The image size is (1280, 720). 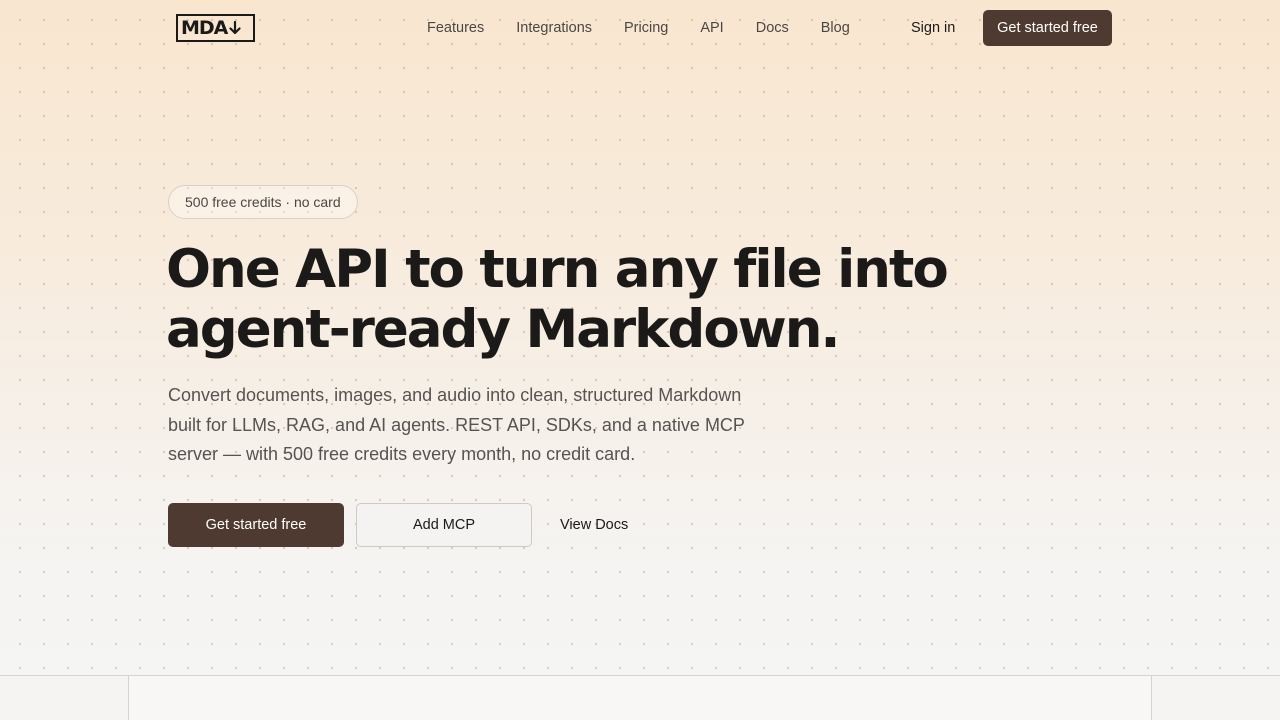 What do you see at coordinates (204, 28) in the screenshot?
I see `logo-text: MDA` at bounding box center [204, 28].